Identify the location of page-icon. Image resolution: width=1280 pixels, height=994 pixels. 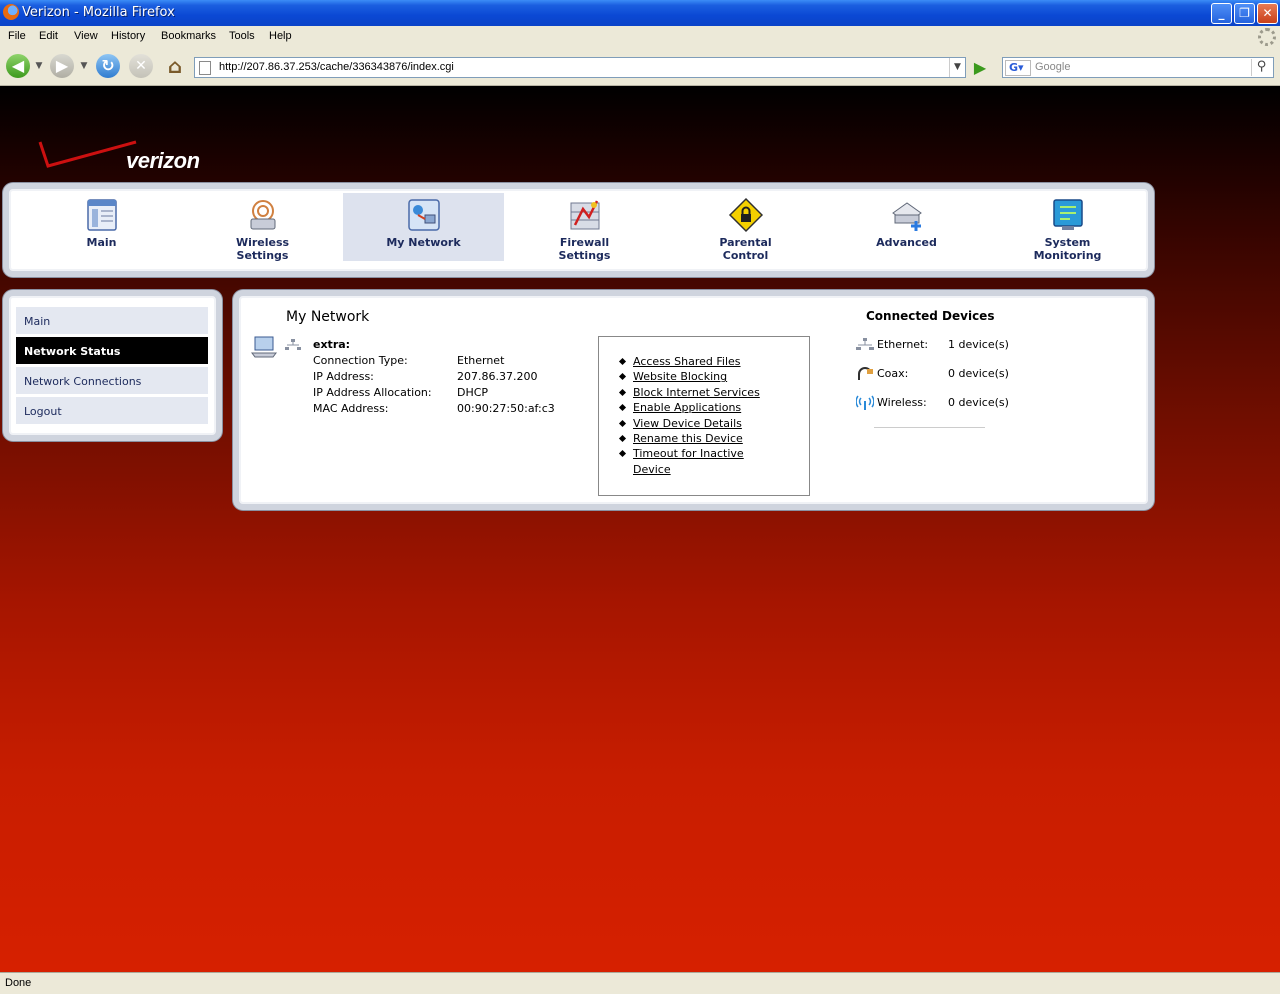
(205, 68).